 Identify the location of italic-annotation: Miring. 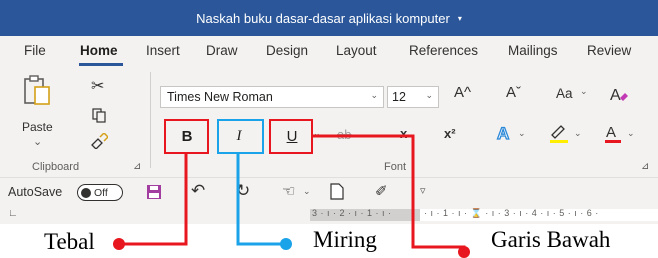
(345, 239).